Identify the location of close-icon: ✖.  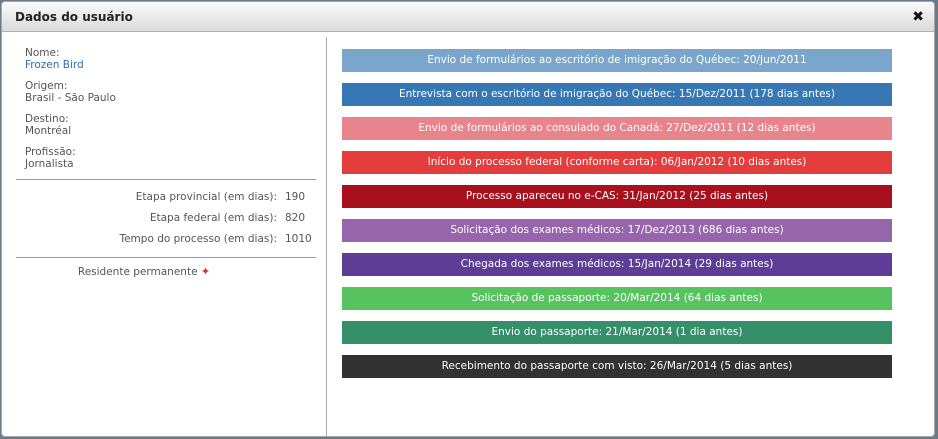
(918, 17).